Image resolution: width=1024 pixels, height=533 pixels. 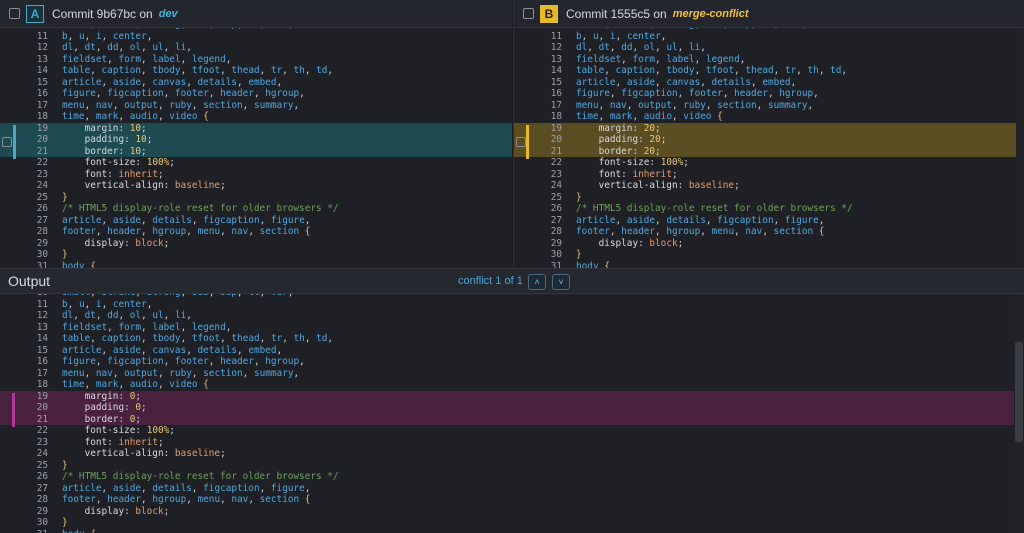 I want to click on line-text: border: 0;, so click(x=101, y=420).